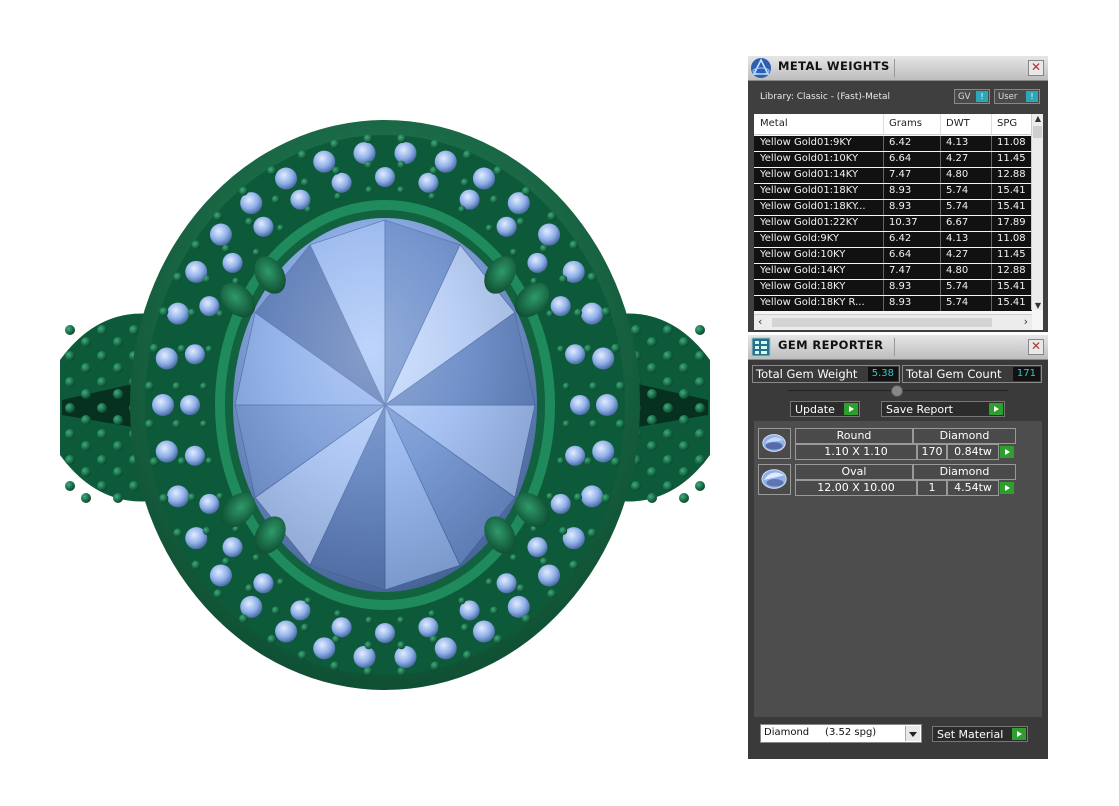 The image size is (1119, 806). I want to click on total-gem-count-value: 171, so click(1026, 374).